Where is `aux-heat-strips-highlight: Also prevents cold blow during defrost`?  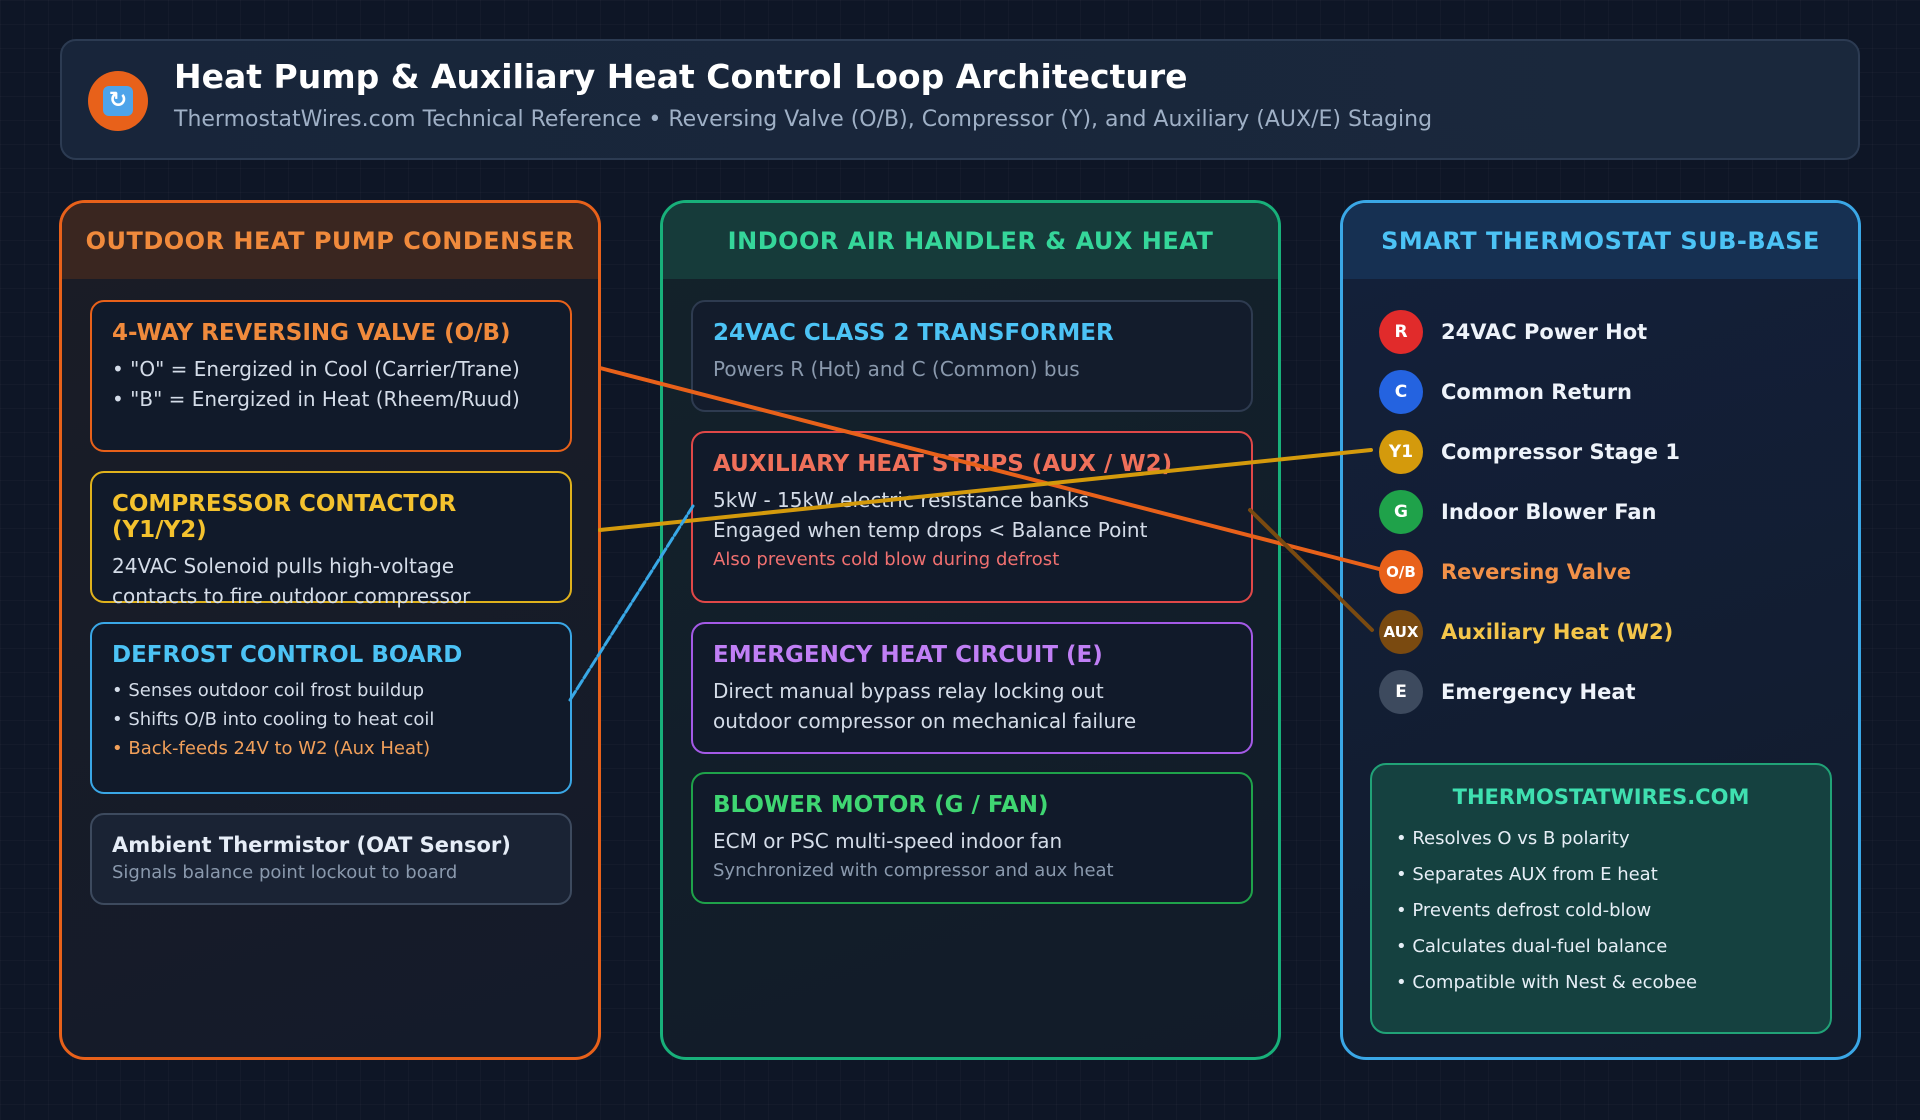 aux-heat-strips-highlight: Also prevents cold blow during defrost is located at coordinates (886, 559).